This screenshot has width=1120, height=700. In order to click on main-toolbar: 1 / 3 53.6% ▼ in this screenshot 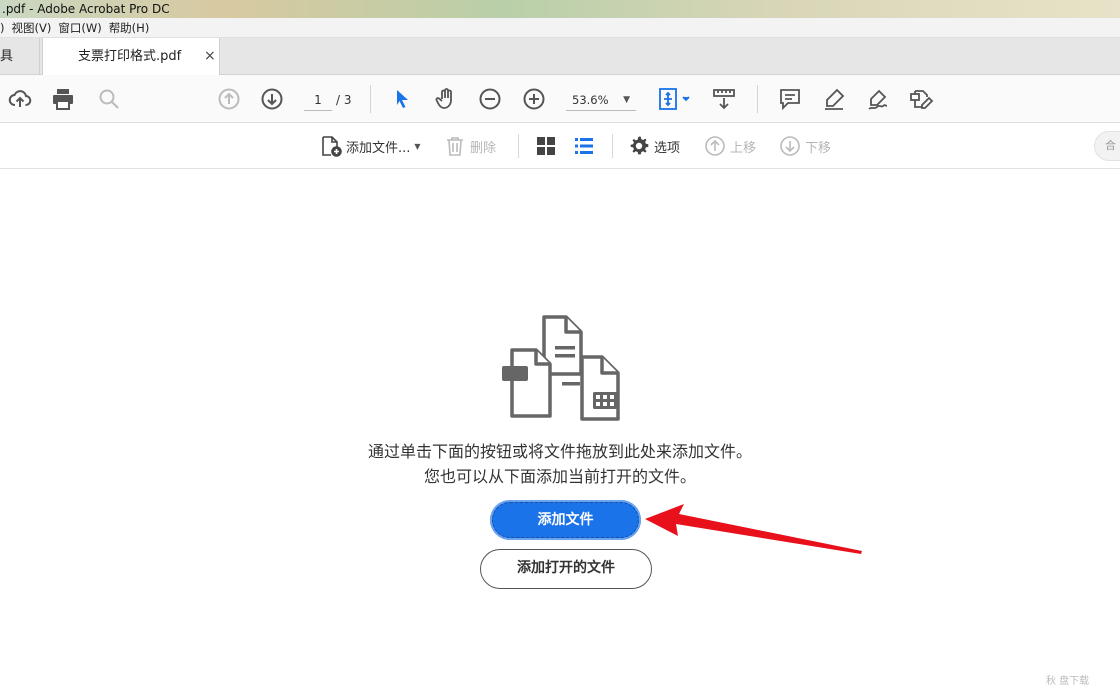, I will do `click(560, 99)`.